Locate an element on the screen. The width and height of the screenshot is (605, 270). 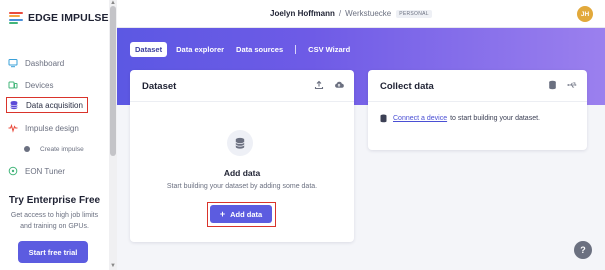
sidebar-item-impulse-design: Impulse design is located at coordinates (43, 128).